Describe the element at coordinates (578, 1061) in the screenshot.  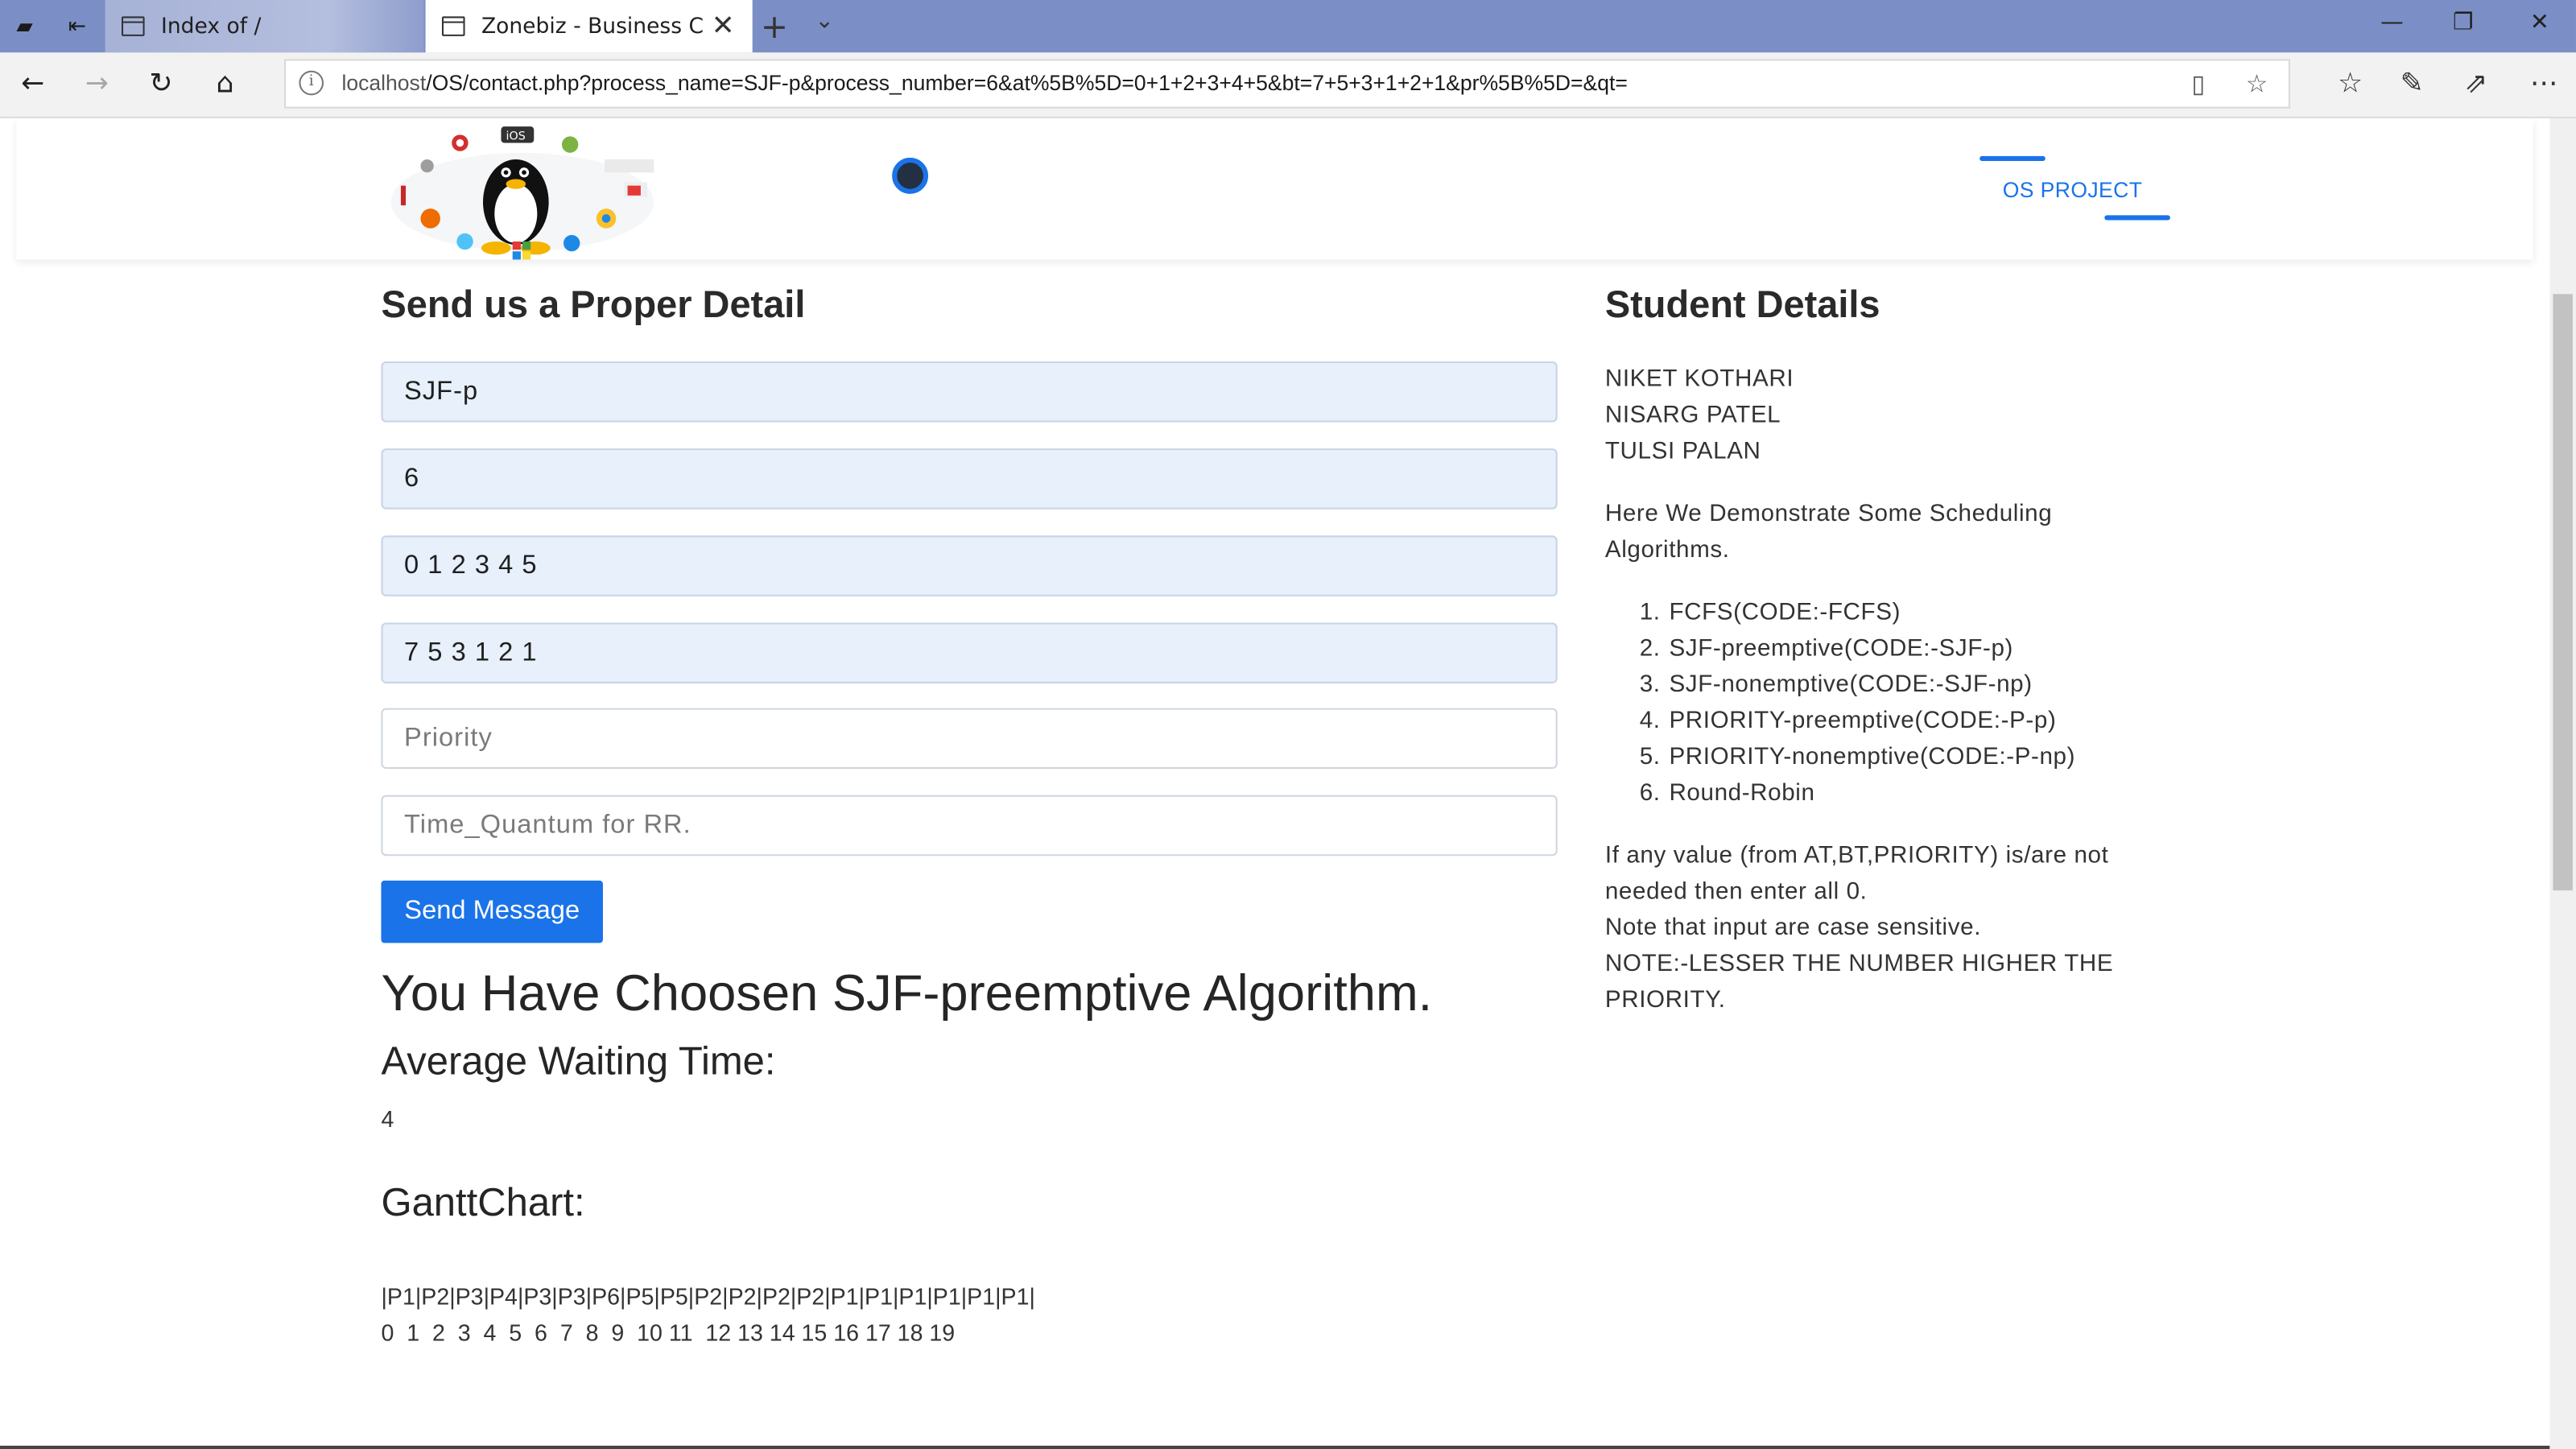
I see `average-waiting-label: Average Waiting Time:` at that location.